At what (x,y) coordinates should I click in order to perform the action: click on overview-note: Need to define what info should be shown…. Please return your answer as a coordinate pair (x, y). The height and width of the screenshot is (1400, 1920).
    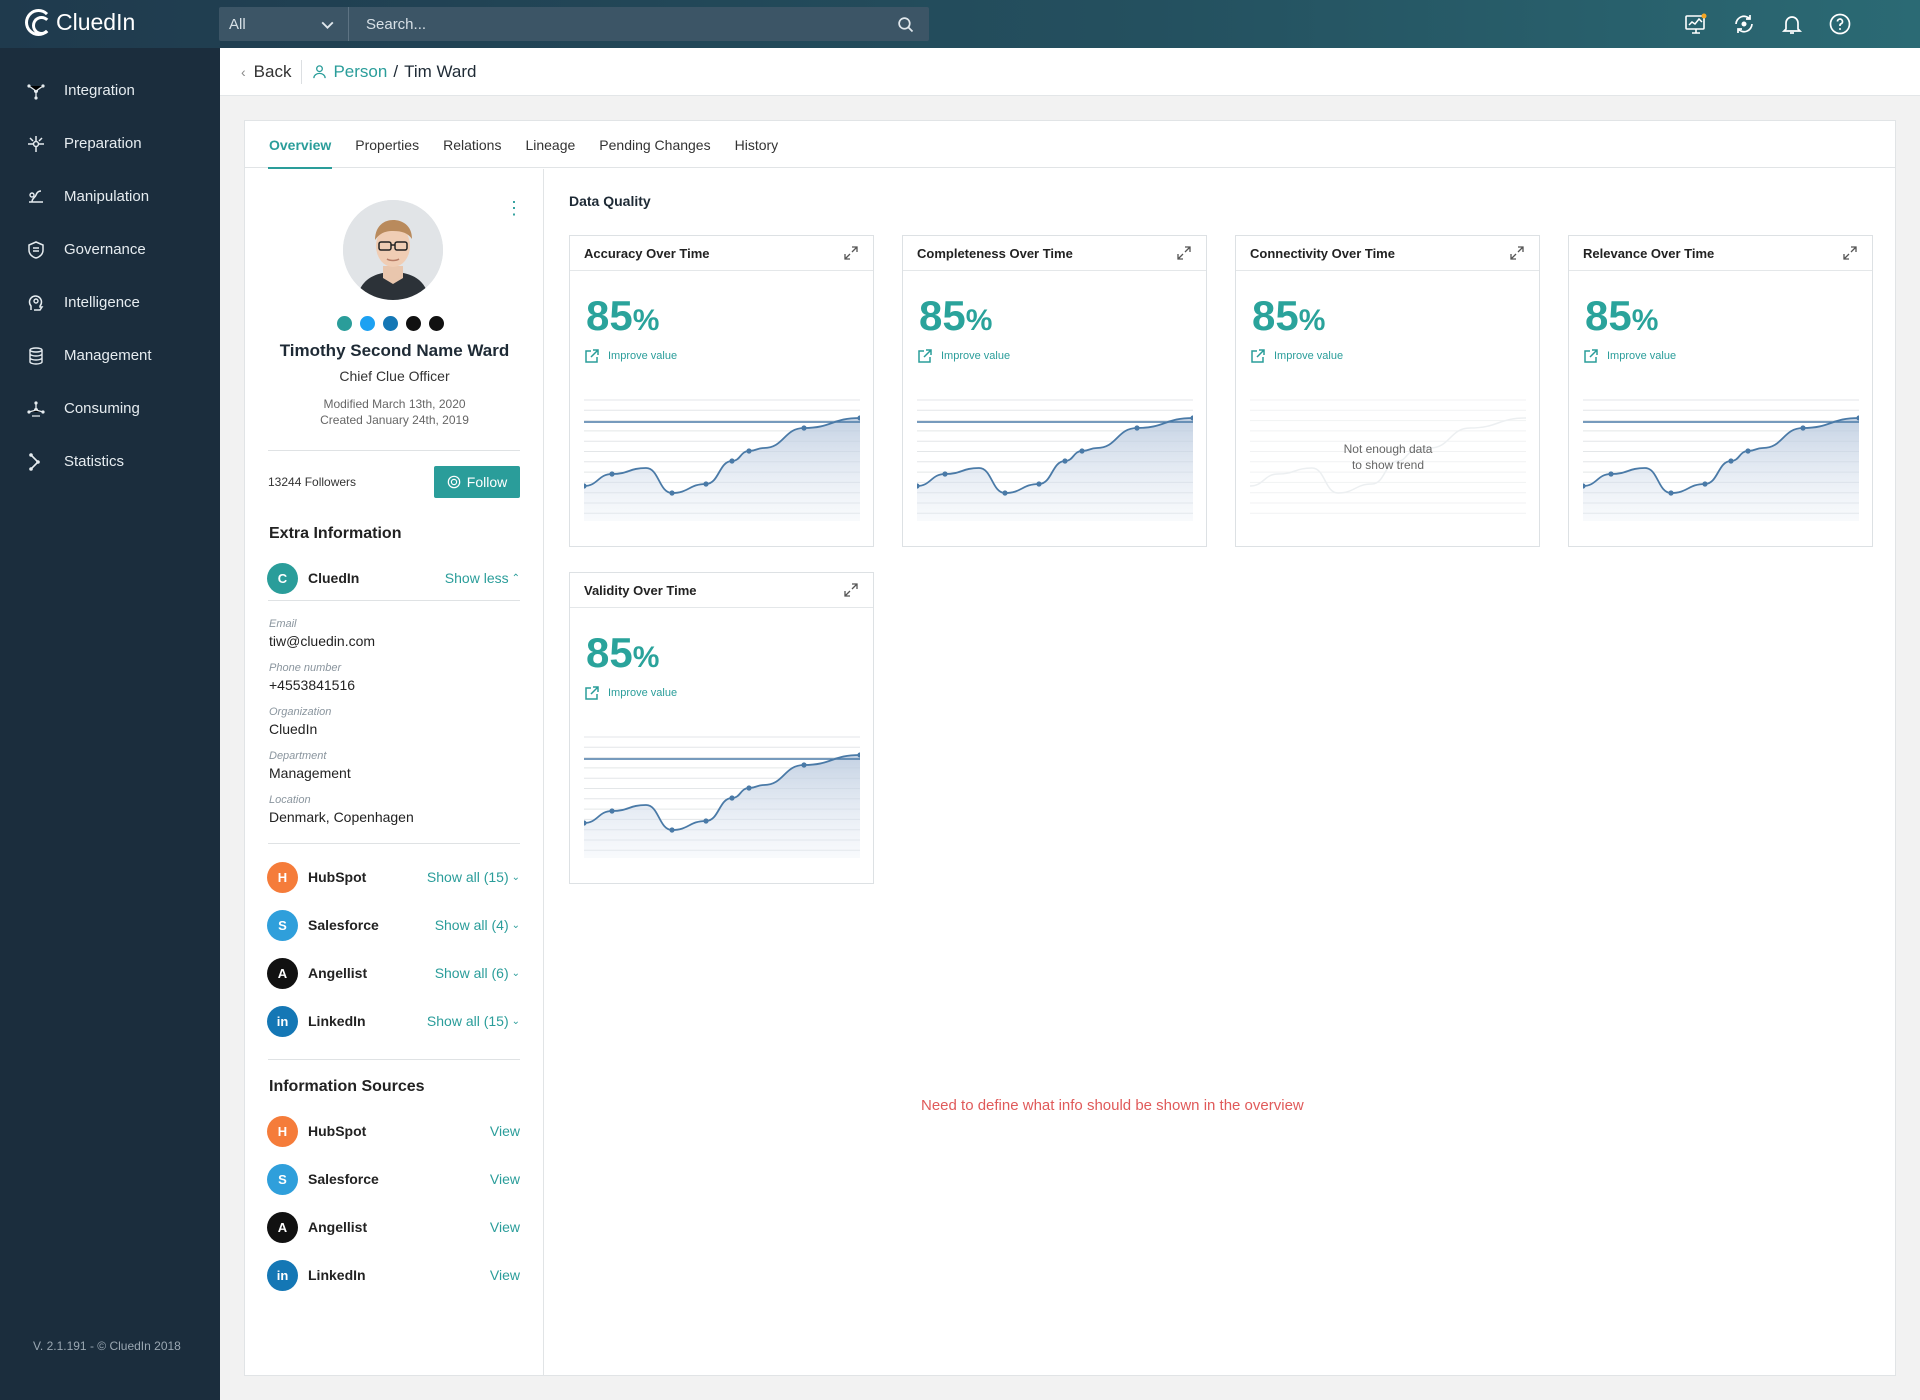
    Looking at the image, I should click on (1112, 1105).